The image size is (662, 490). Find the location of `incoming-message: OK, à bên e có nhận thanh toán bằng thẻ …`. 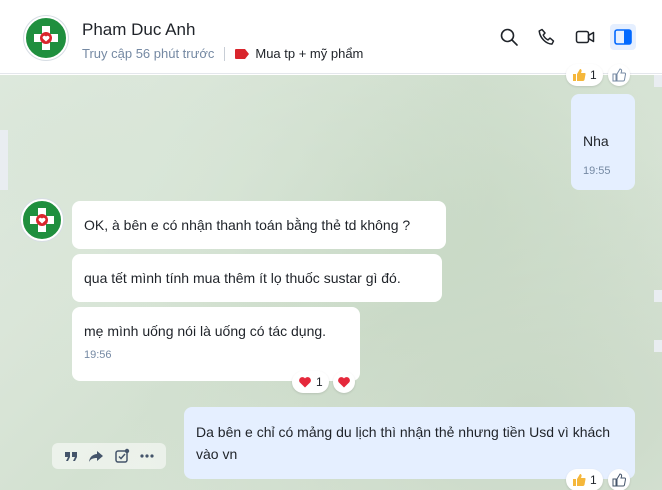

incoming-message: OK, à bên e có nhận thanh toán bằng thẻ … is located at coordinates (259, 225).